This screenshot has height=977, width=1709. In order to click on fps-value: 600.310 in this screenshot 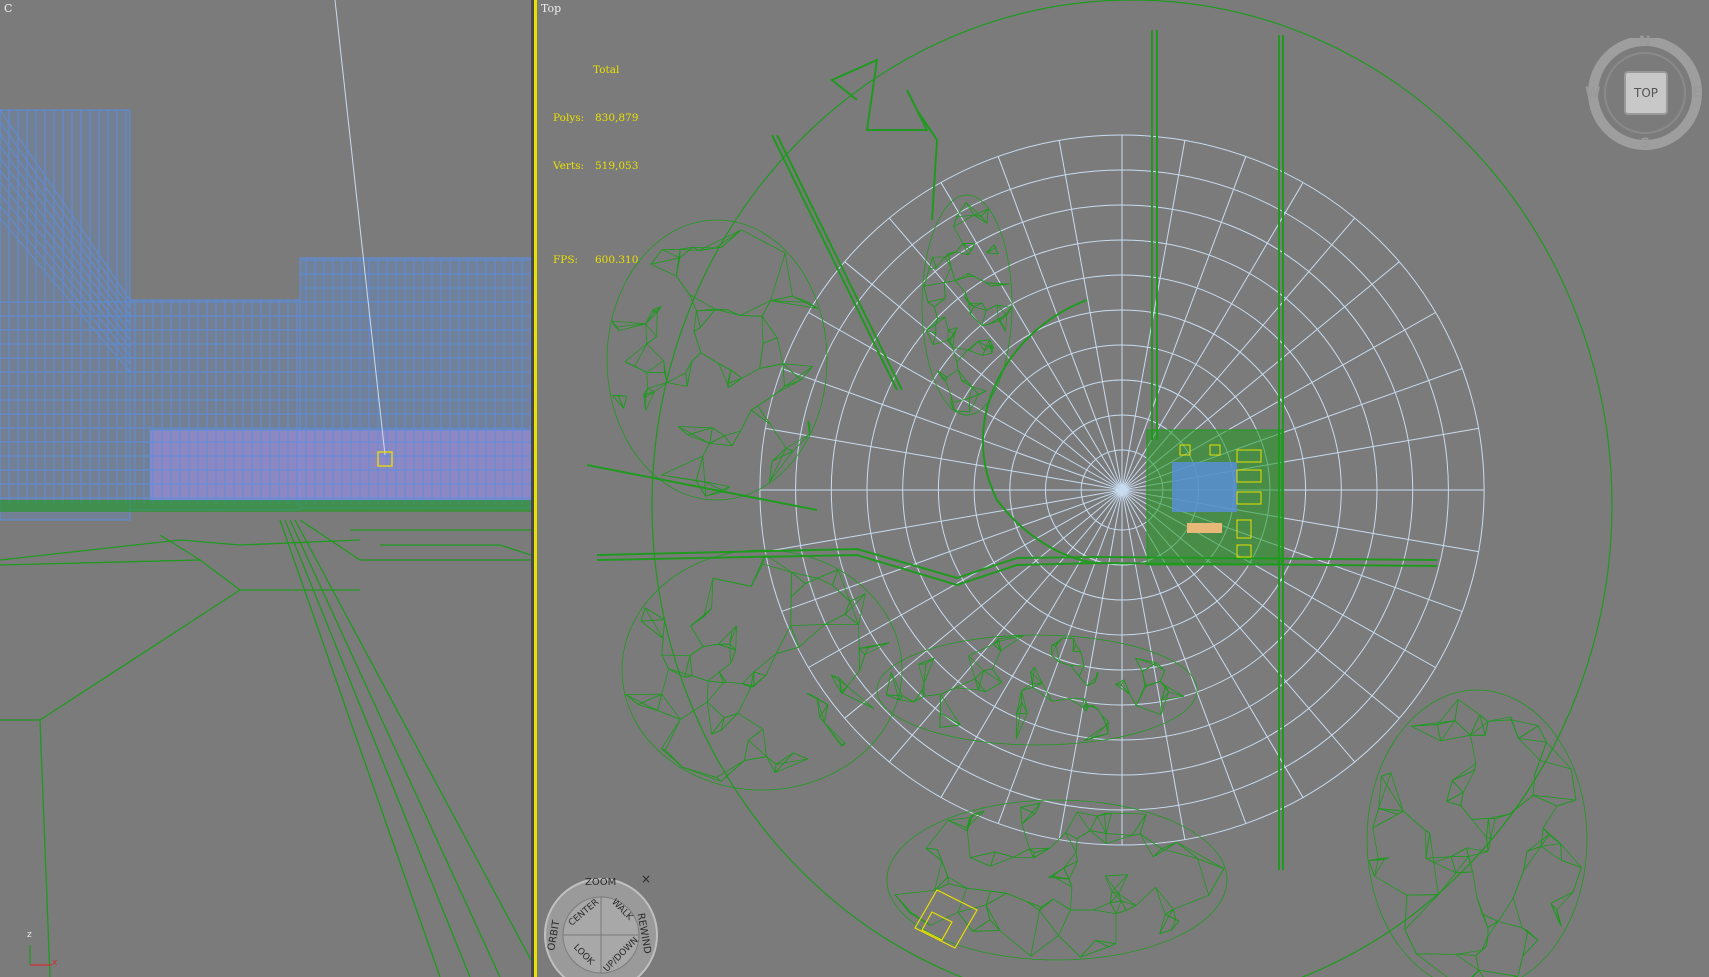, I will do `click(617, 260)`.